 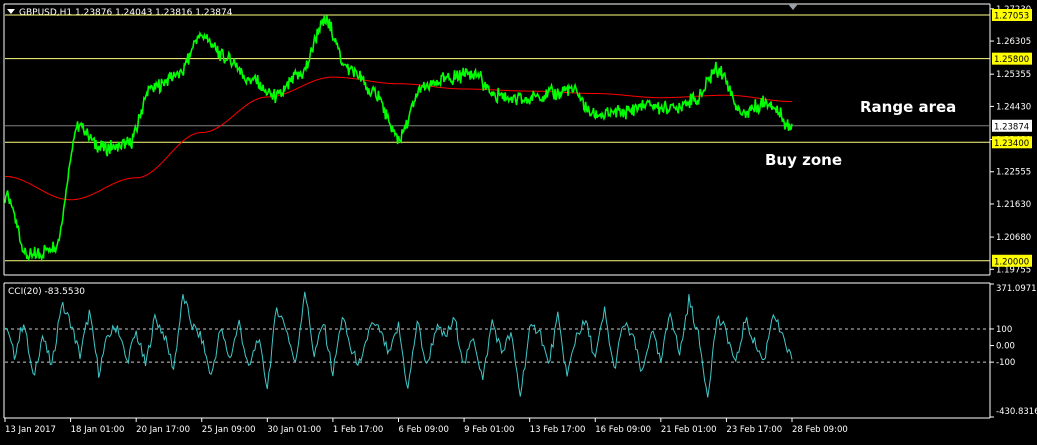 What do you see at coordinates (98, 430) in the screenshot?
I see `time-tick-label: 18 Jan 01:00` at bounding box center [98, 430].